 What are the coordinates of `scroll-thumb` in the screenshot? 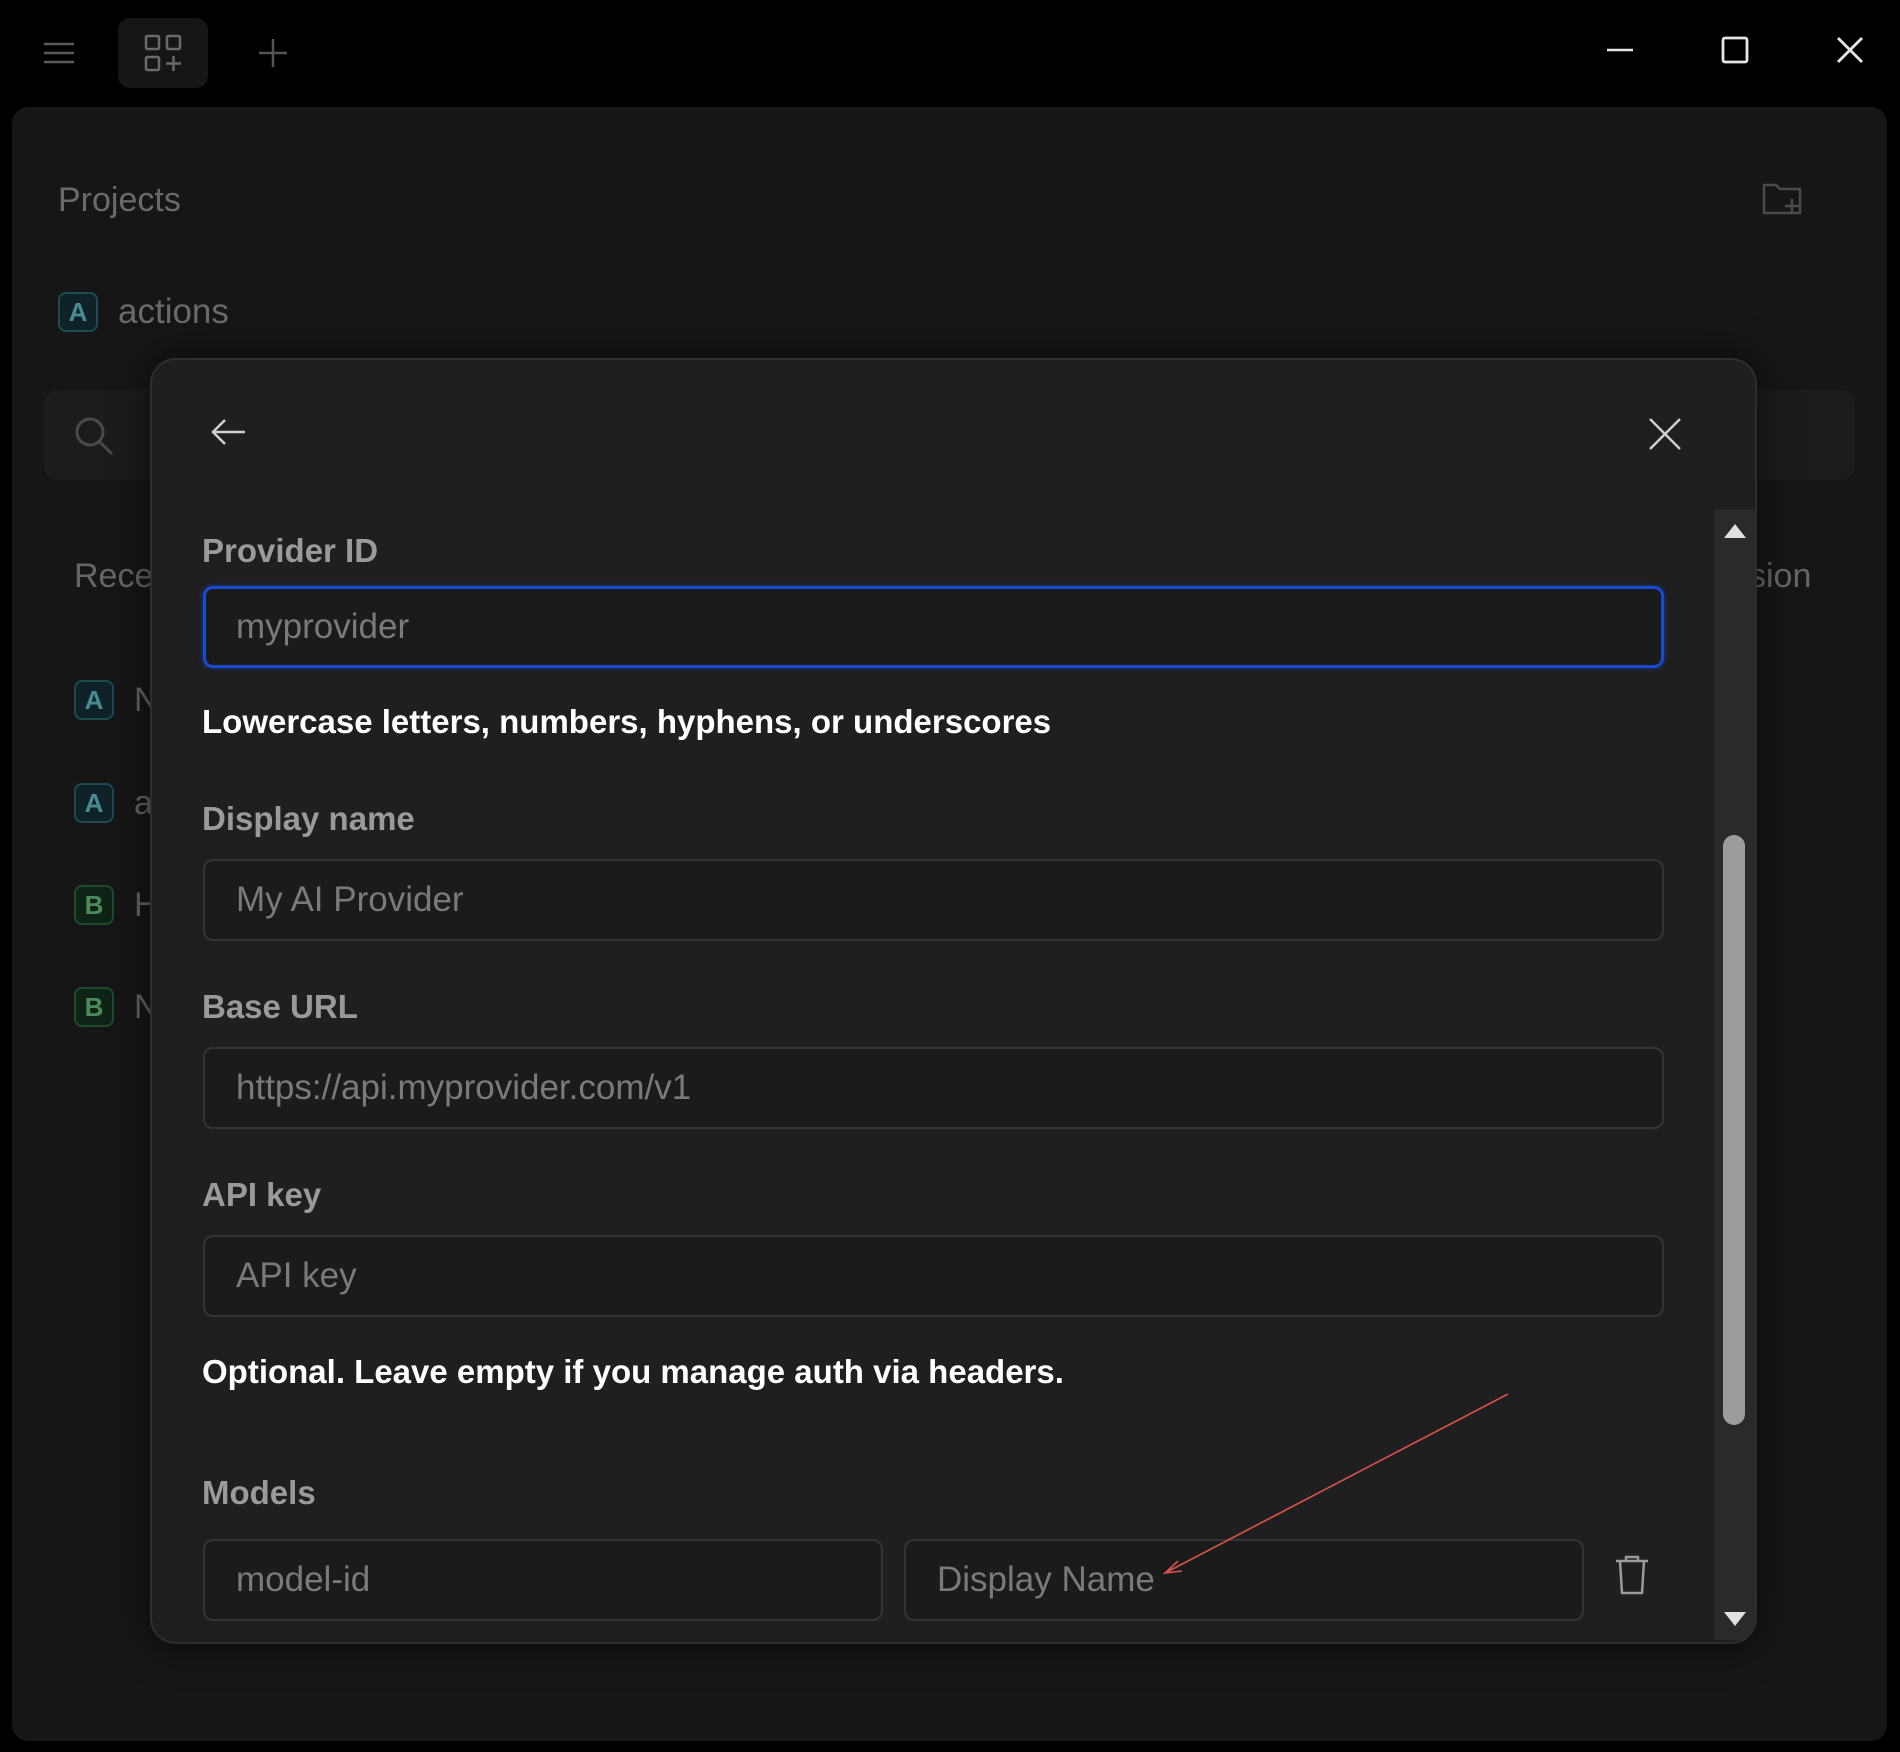 It's located at (1734, 1130).